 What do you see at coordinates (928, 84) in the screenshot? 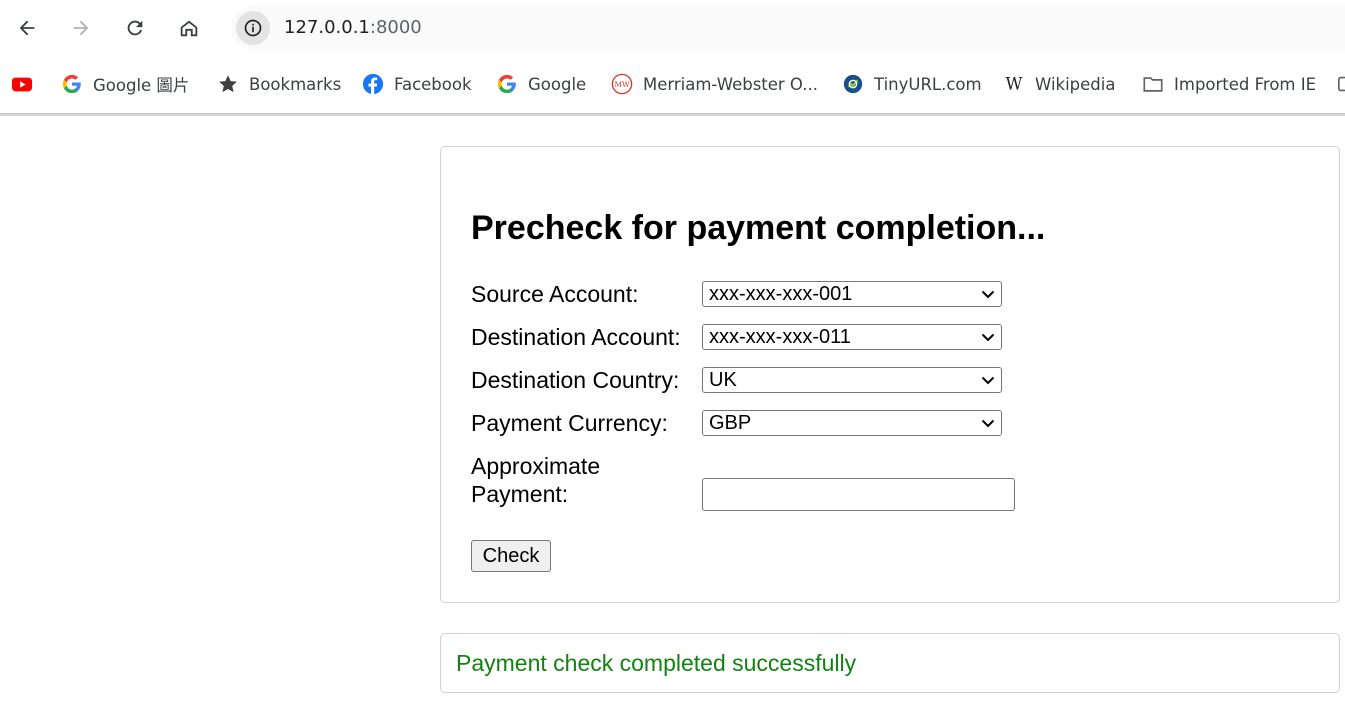
I see `bookmark-label: TinyURL.com` at bounding box center [928, 84].